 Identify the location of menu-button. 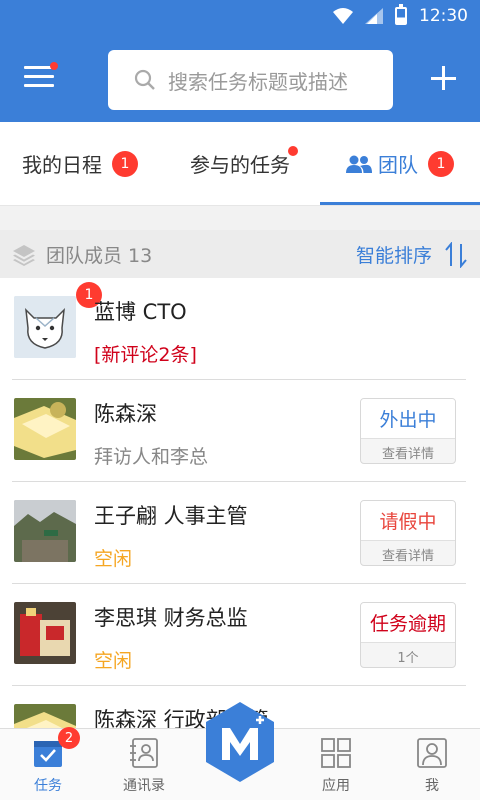
(41, 76).